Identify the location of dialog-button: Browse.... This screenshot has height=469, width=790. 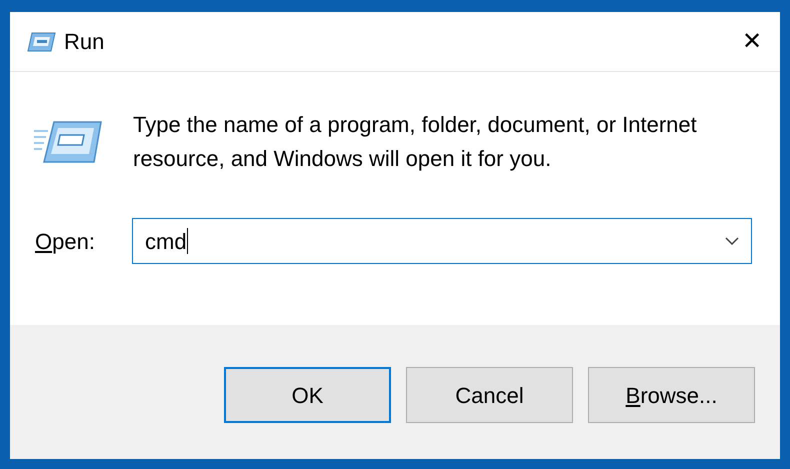
(671, 395).